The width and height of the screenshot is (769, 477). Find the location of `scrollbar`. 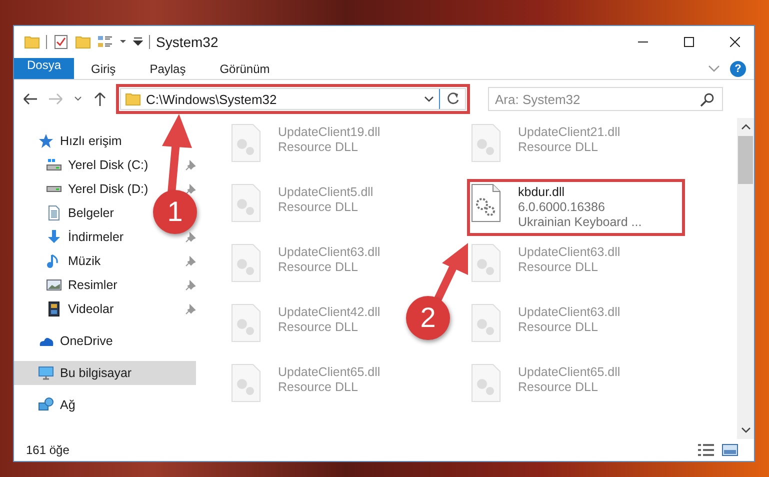

scrollbar is located at coordinates (745, 278).